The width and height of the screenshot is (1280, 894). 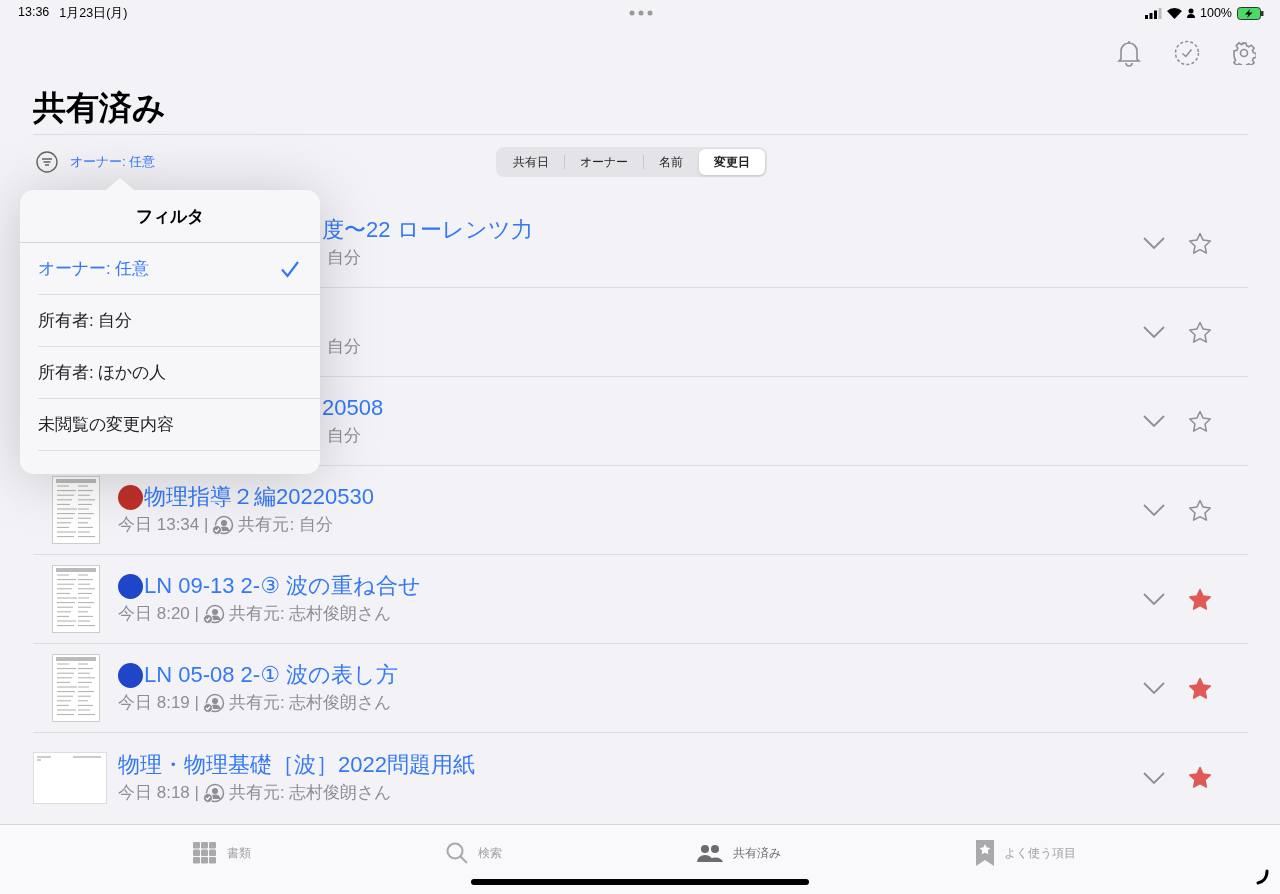 What do you see at coordinates (710, 853) in the screenshot?
I see `people-icon` at bounding box center [710, 853].